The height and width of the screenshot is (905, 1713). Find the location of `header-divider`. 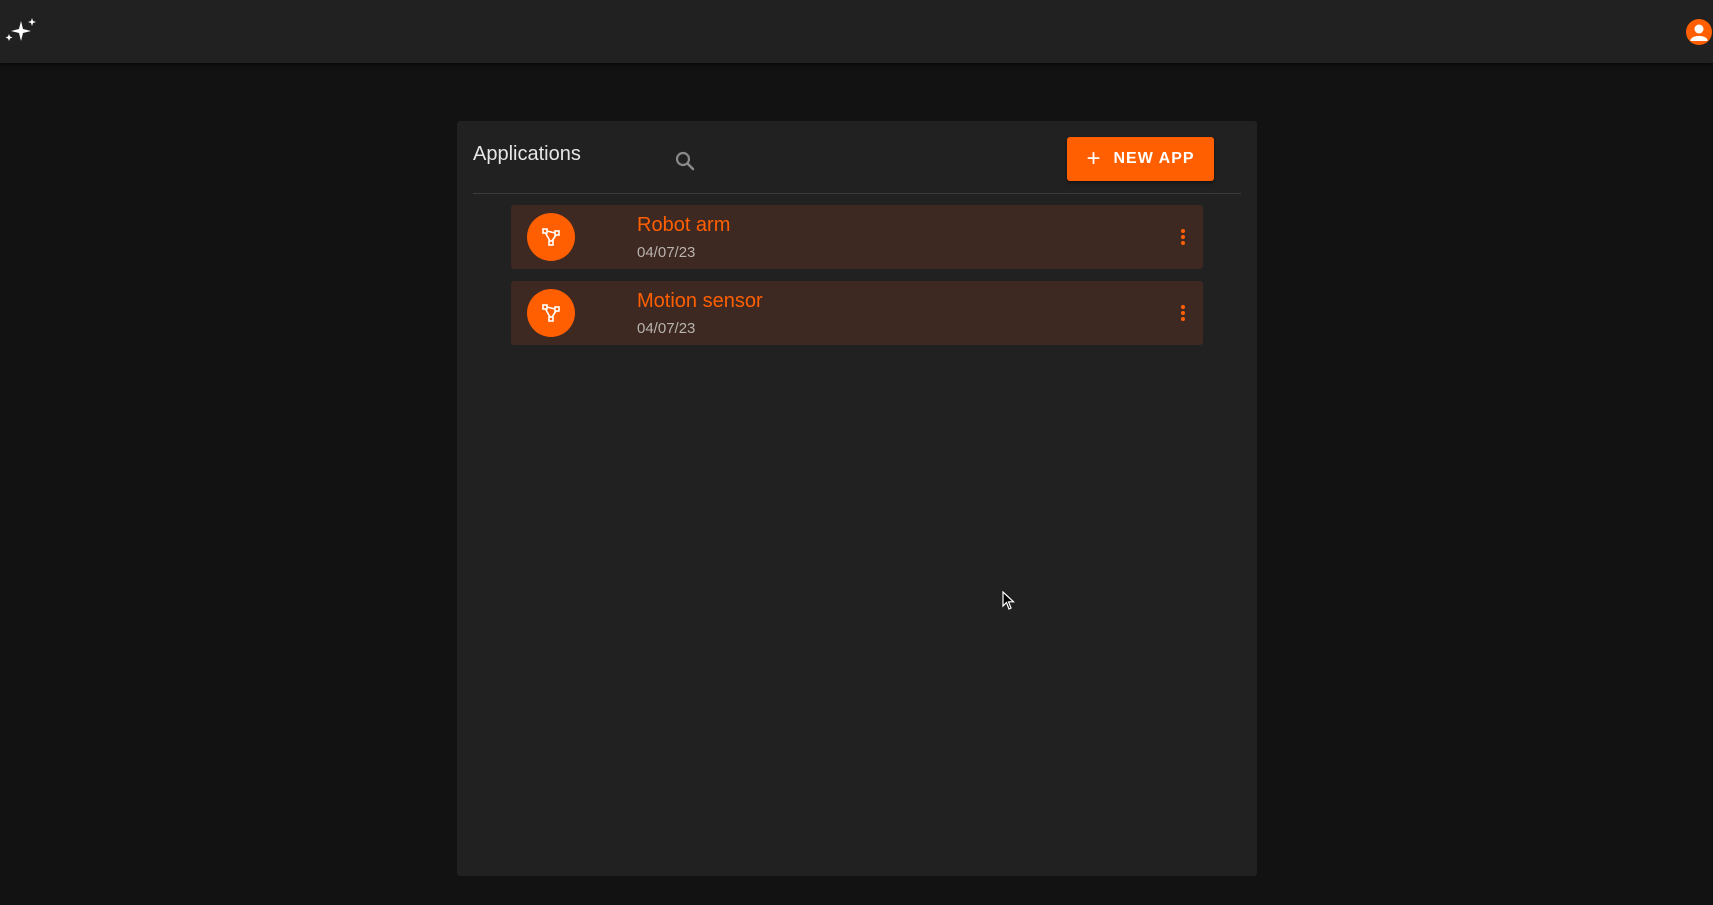

header-divider is located at coordinates (857, 193).